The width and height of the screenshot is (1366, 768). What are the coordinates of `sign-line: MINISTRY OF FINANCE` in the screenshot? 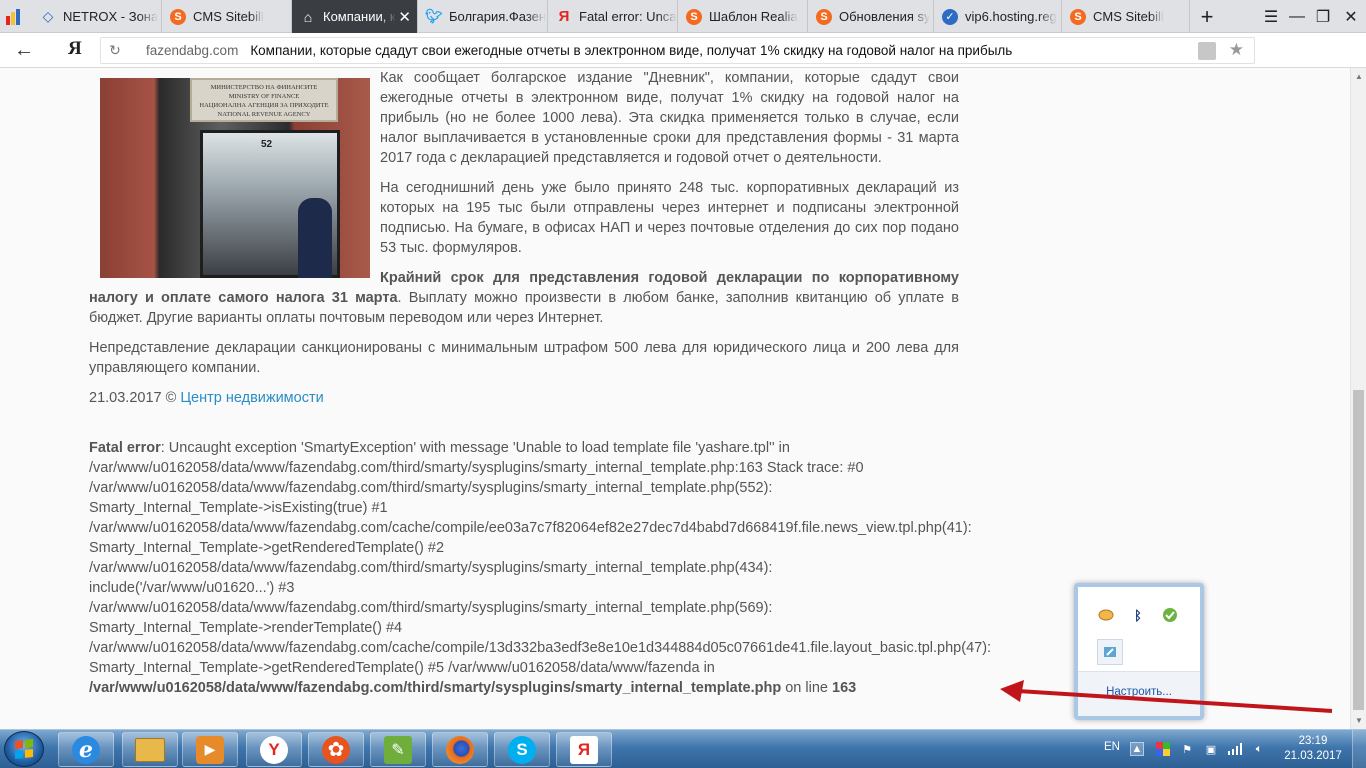 It's located at (264, 96).